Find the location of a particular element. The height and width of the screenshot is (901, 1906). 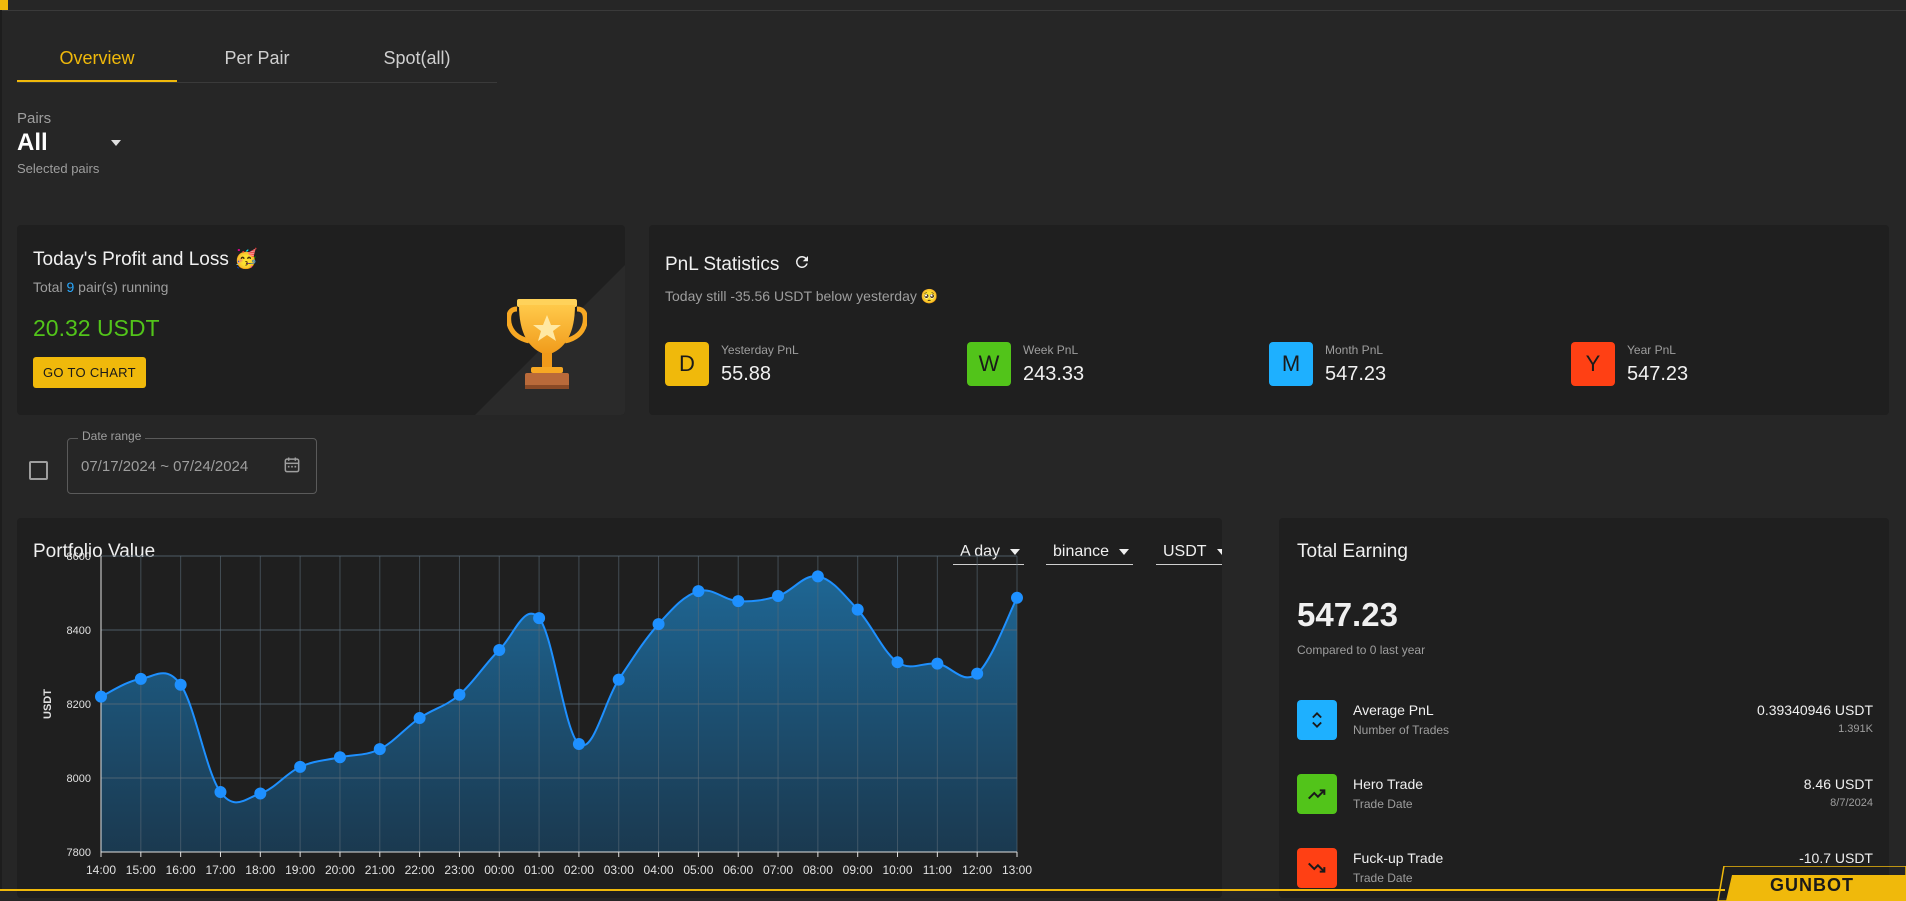

chart-x-tick-label: 16:00 is located at coordinates (181, 870).